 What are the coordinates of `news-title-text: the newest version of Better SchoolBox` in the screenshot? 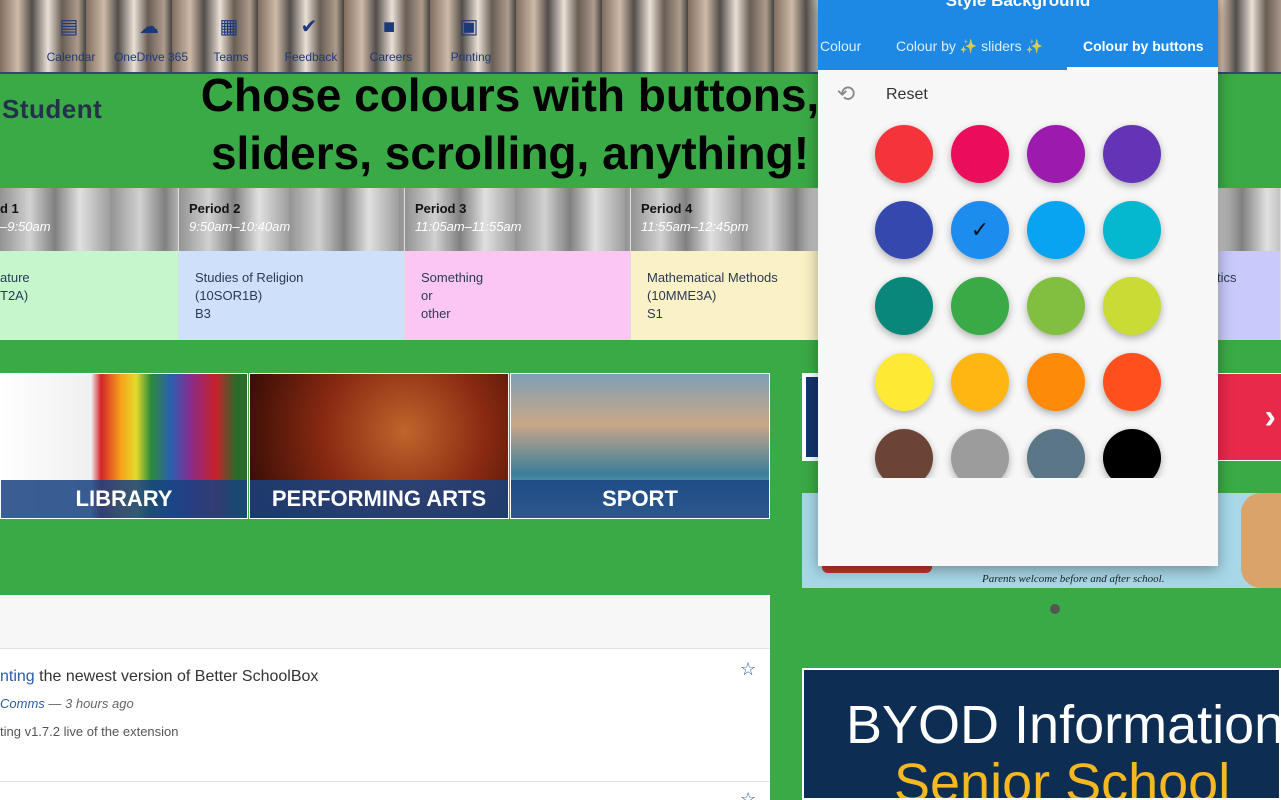 It's located at (176, 676).